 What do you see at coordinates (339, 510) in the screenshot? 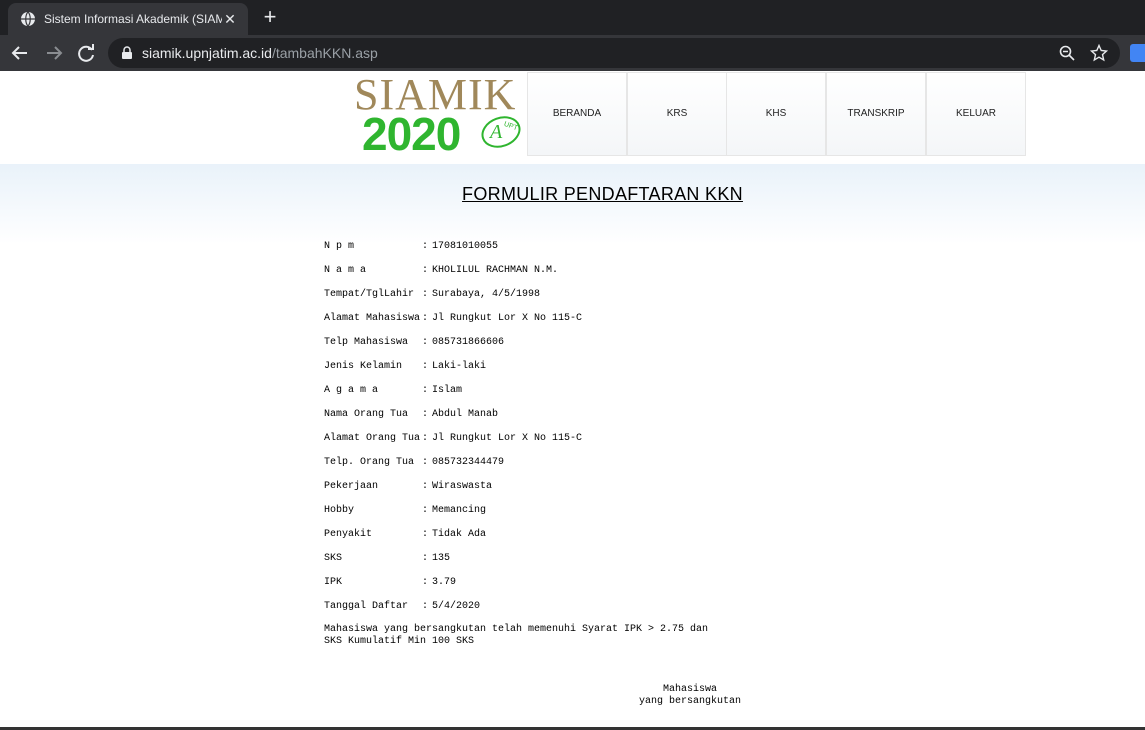
I see `field-label: Hobby` at bounding box center [339, 510].